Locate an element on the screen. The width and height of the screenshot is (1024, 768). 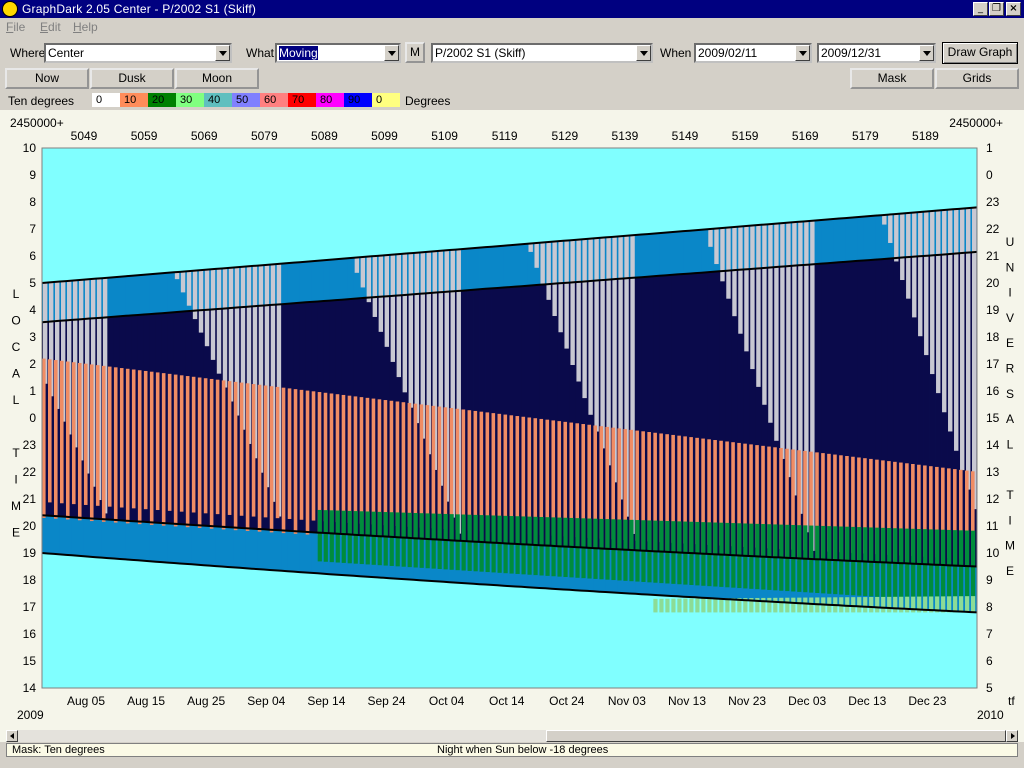
legend-swatch: 20 is located at coordinates (162, 100).